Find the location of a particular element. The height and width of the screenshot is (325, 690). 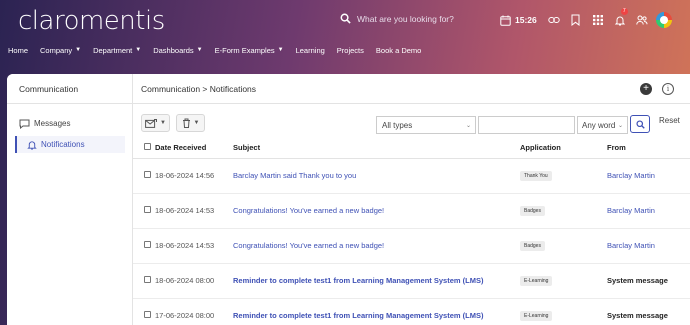

toolbar: ▼ ▼ All types ⌄ Any word ⌄ Reset is located at coordinates (411, 123).